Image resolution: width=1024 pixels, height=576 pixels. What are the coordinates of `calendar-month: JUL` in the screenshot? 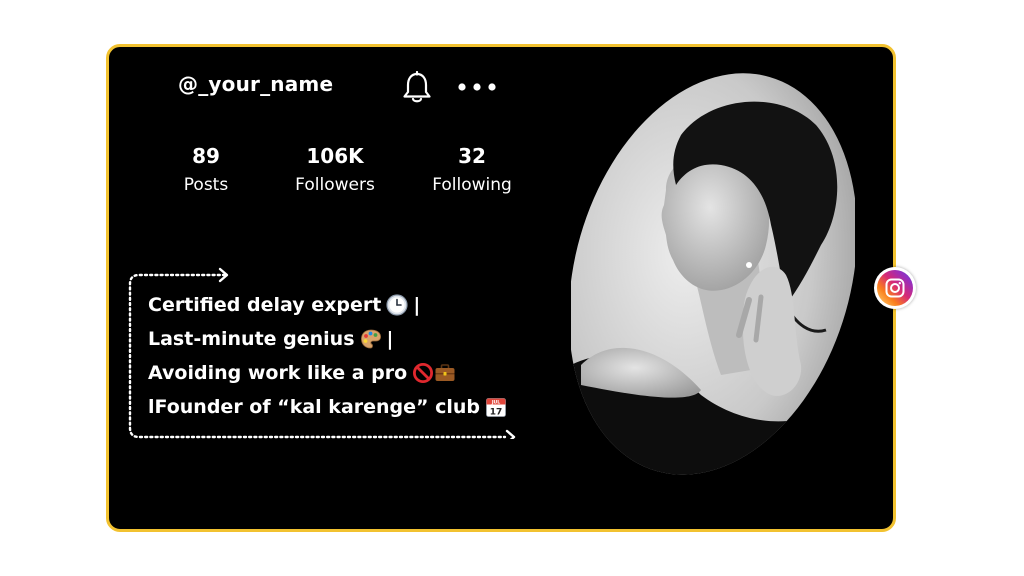 It's located at (495, 402).